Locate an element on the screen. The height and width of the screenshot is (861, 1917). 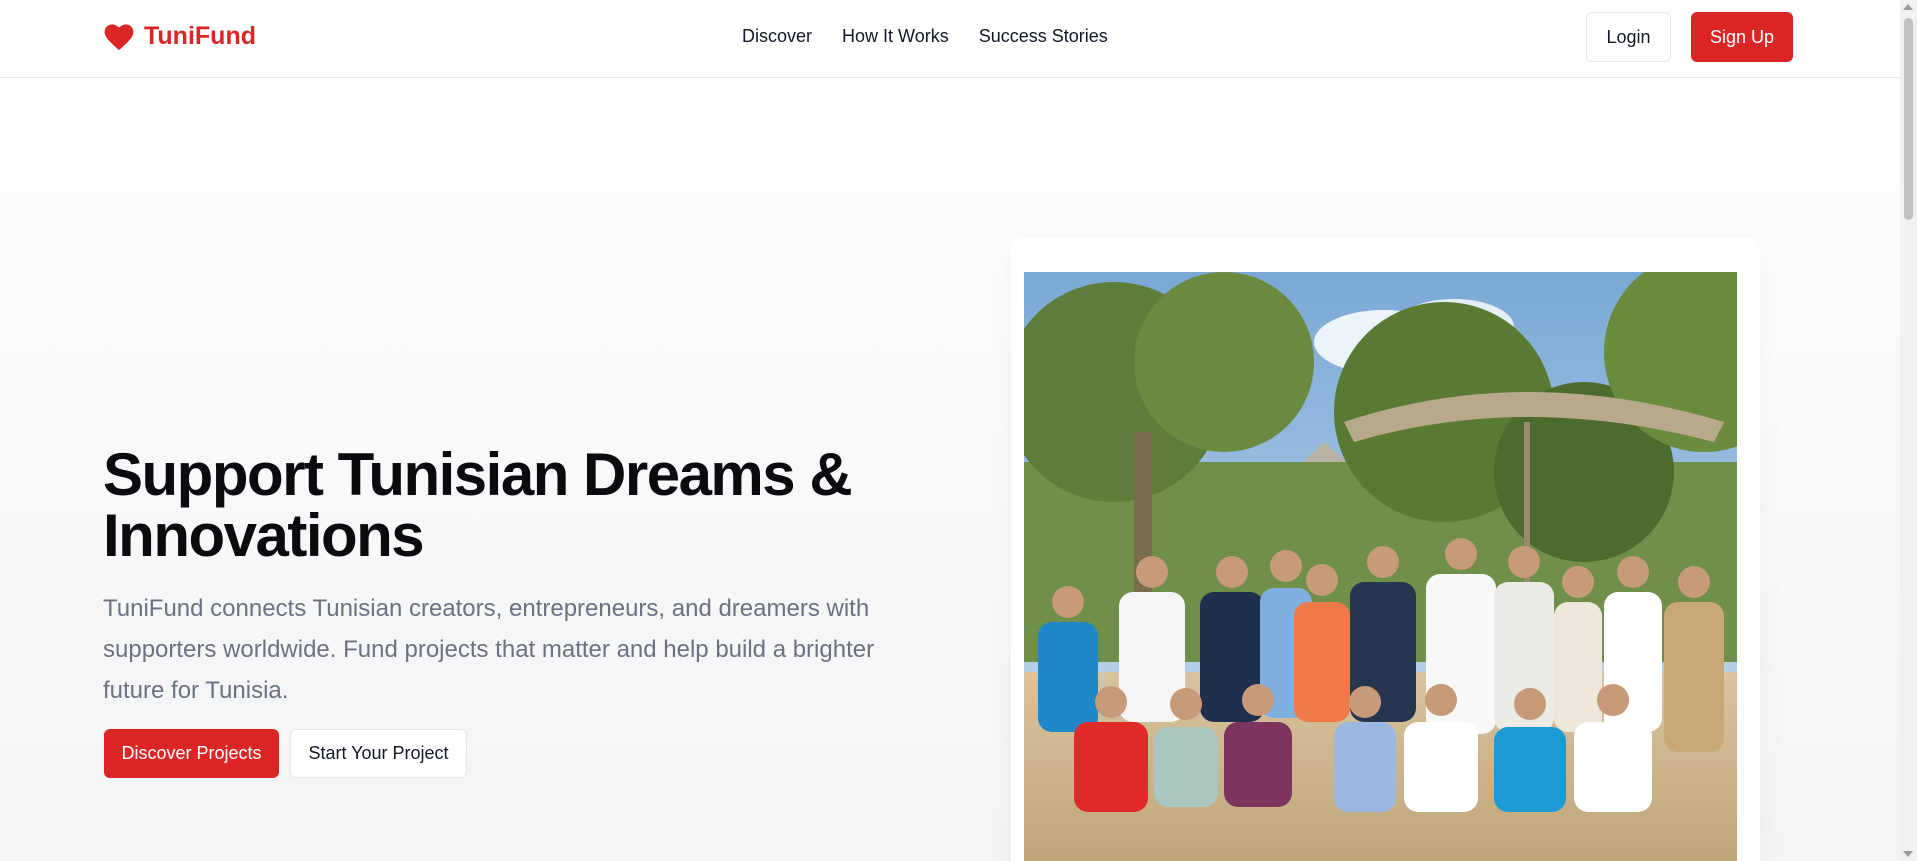
nav-link-discover: Discover is located at coordinates (777, 36).